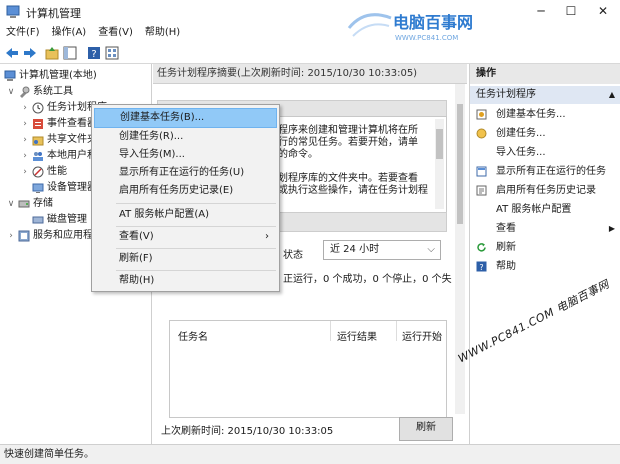  I want to click on overview-line: 程序来创建和管理计算机将在所, so click(348, 130).